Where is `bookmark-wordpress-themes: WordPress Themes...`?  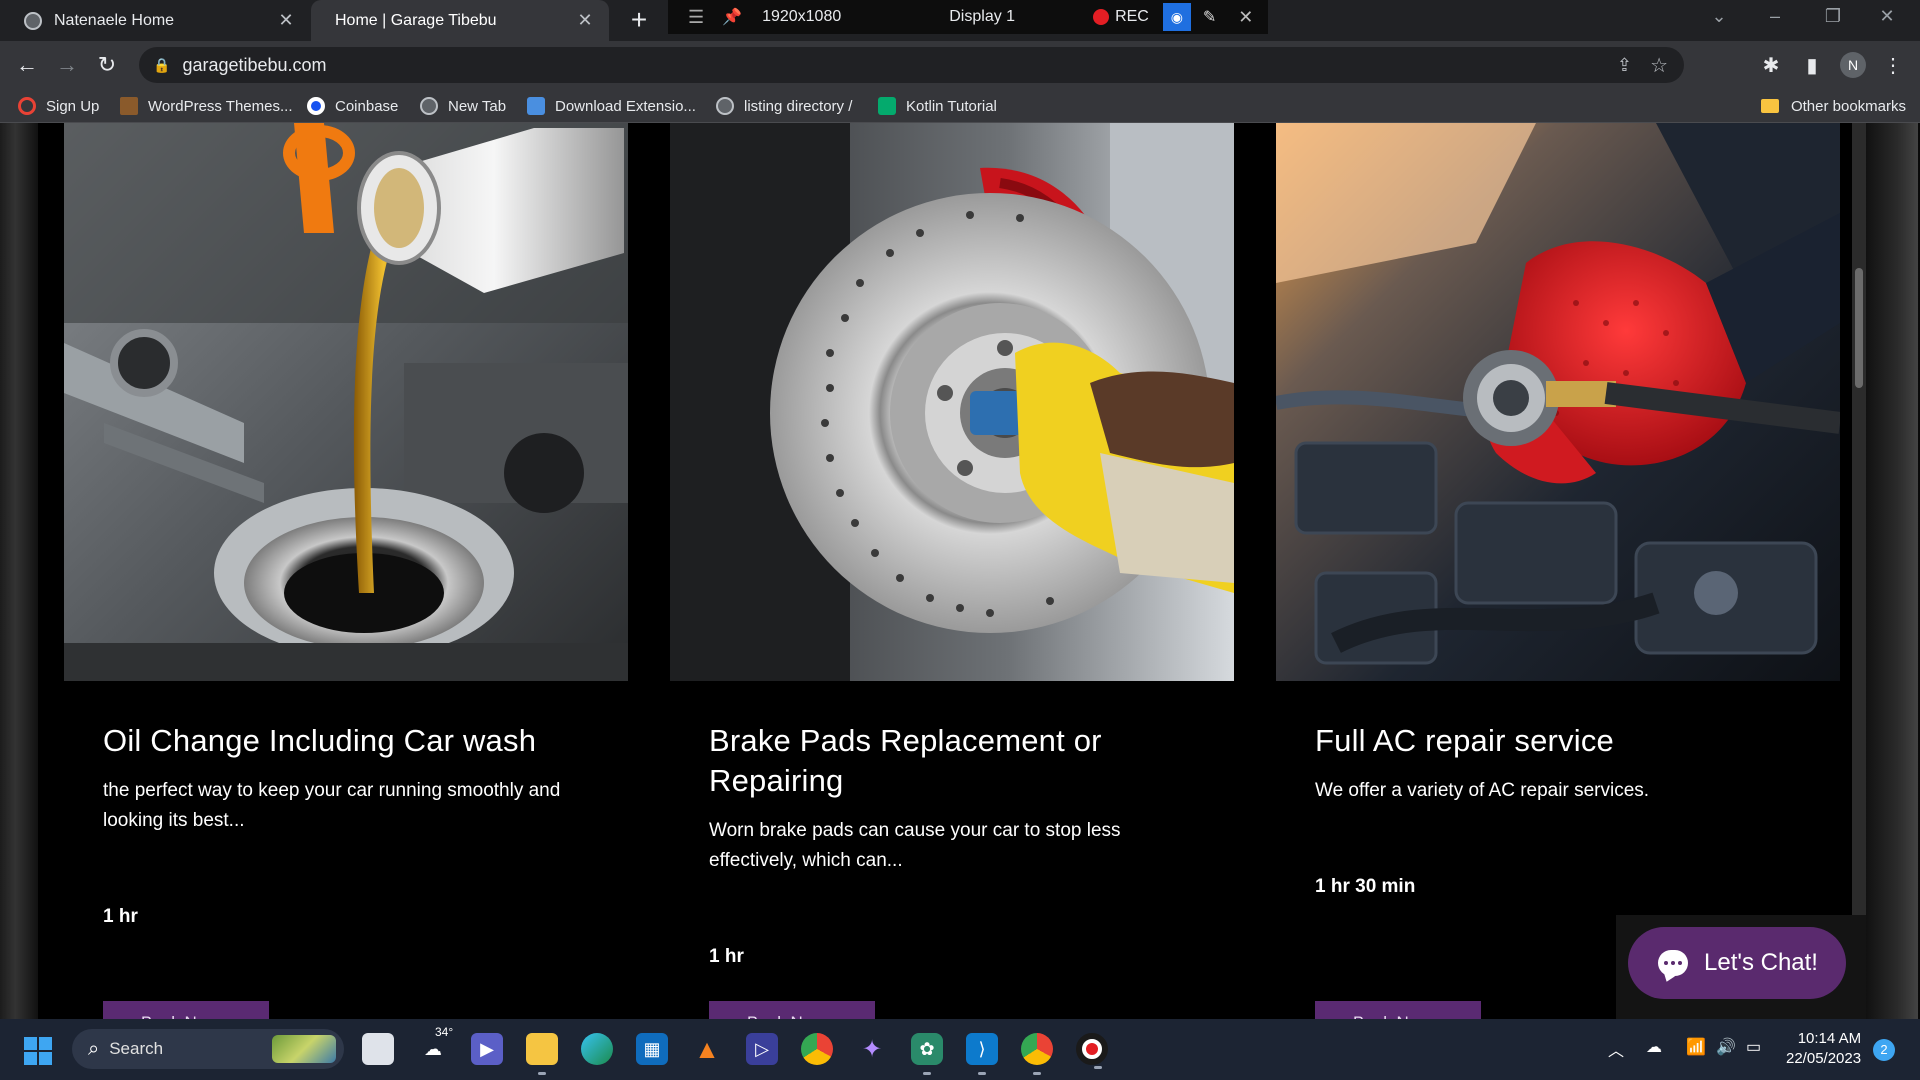
bookmark-wordpress-themes: WordPress Themes... is located at coordinates (206, 106).